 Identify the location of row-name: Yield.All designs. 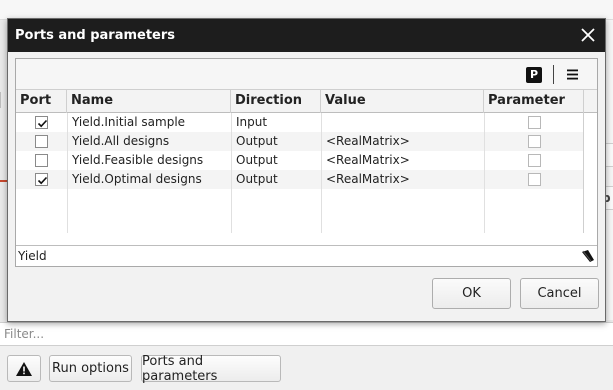
(121, 141).